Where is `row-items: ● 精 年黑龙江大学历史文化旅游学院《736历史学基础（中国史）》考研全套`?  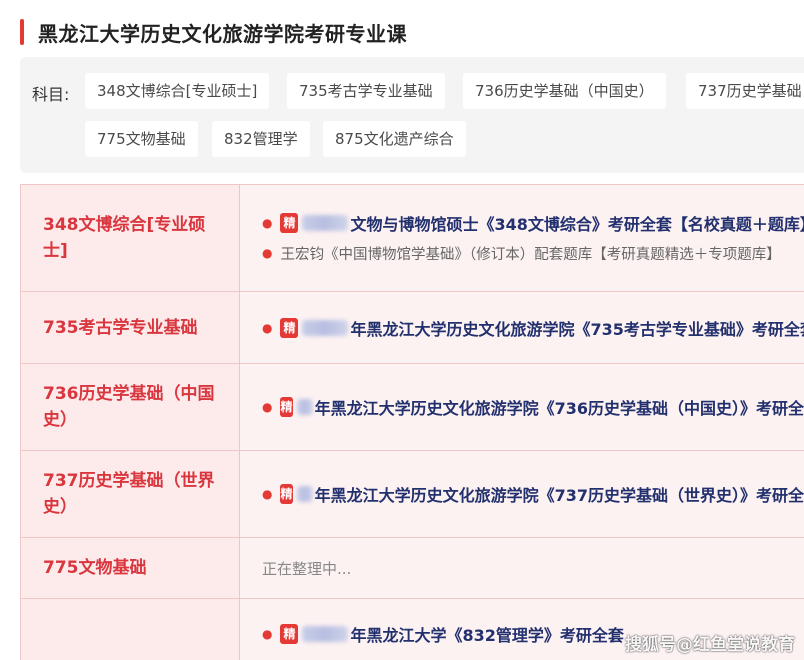 row-items: ● 精 年黑龙江大学历史文化旅游学院《736历史学基础（中国史）》考研全套 is located at coordinates (522, 407).